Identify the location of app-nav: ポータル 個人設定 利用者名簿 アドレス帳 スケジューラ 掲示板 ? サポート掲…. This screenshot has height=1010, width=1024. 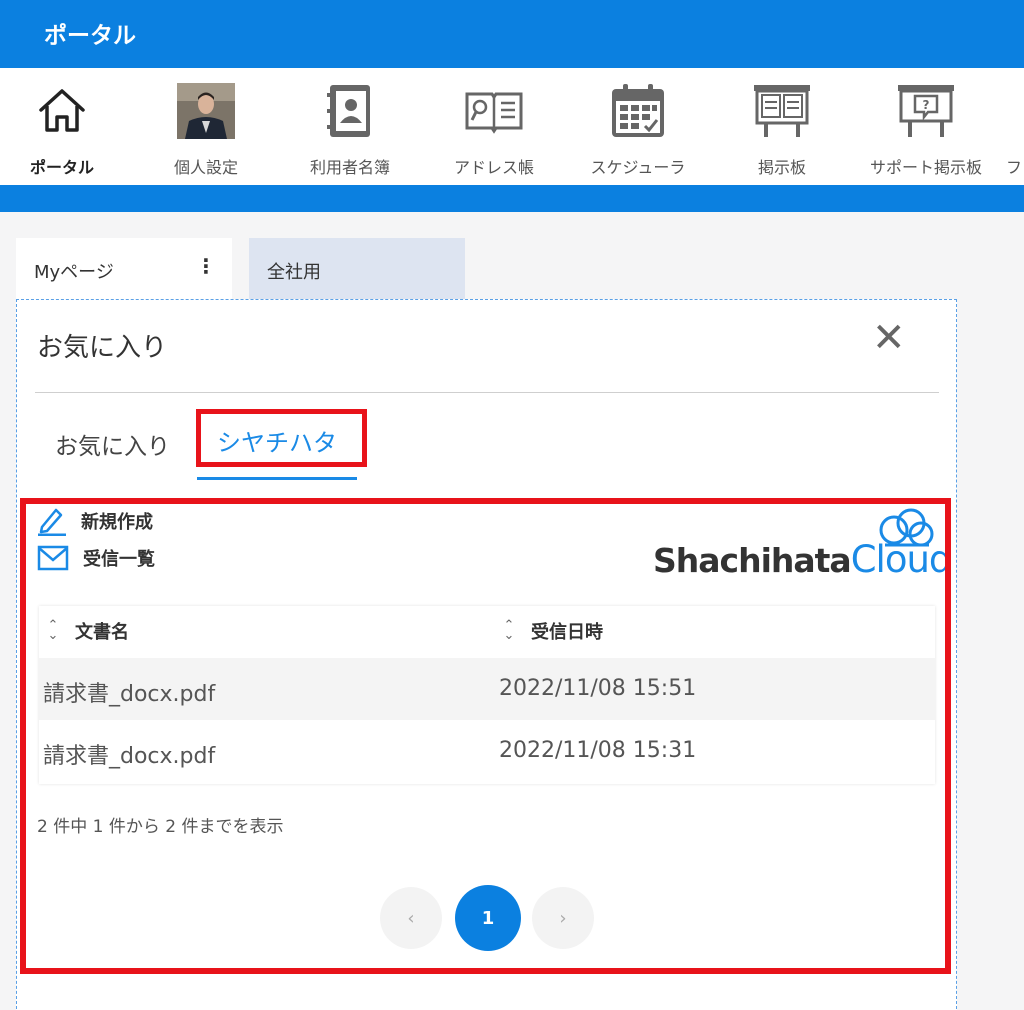
(512, 126).